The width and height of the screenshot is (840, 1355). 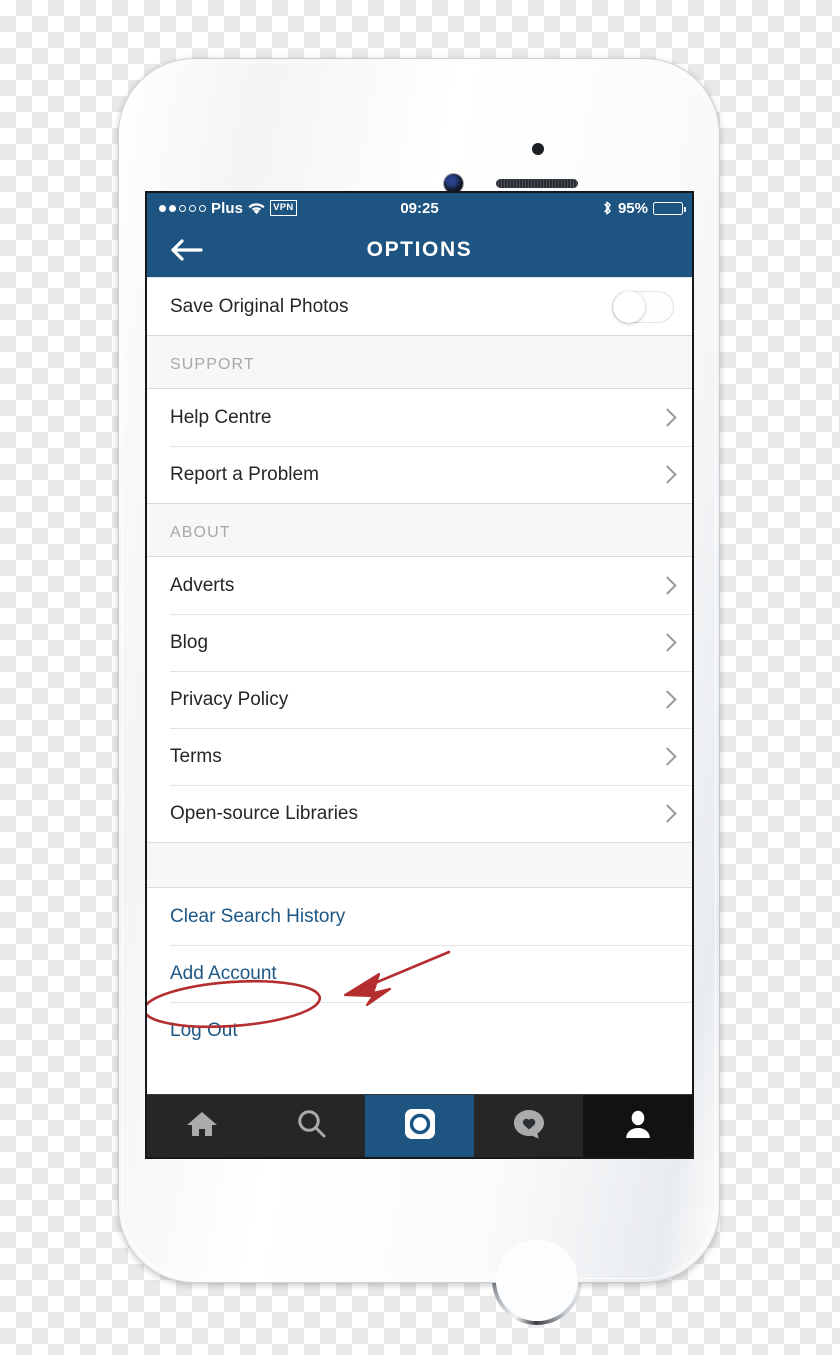 What do you see at coordinates (419, 756) in the screenshot?
I see `row-terms: Terms` at bounding box center [419, 756].